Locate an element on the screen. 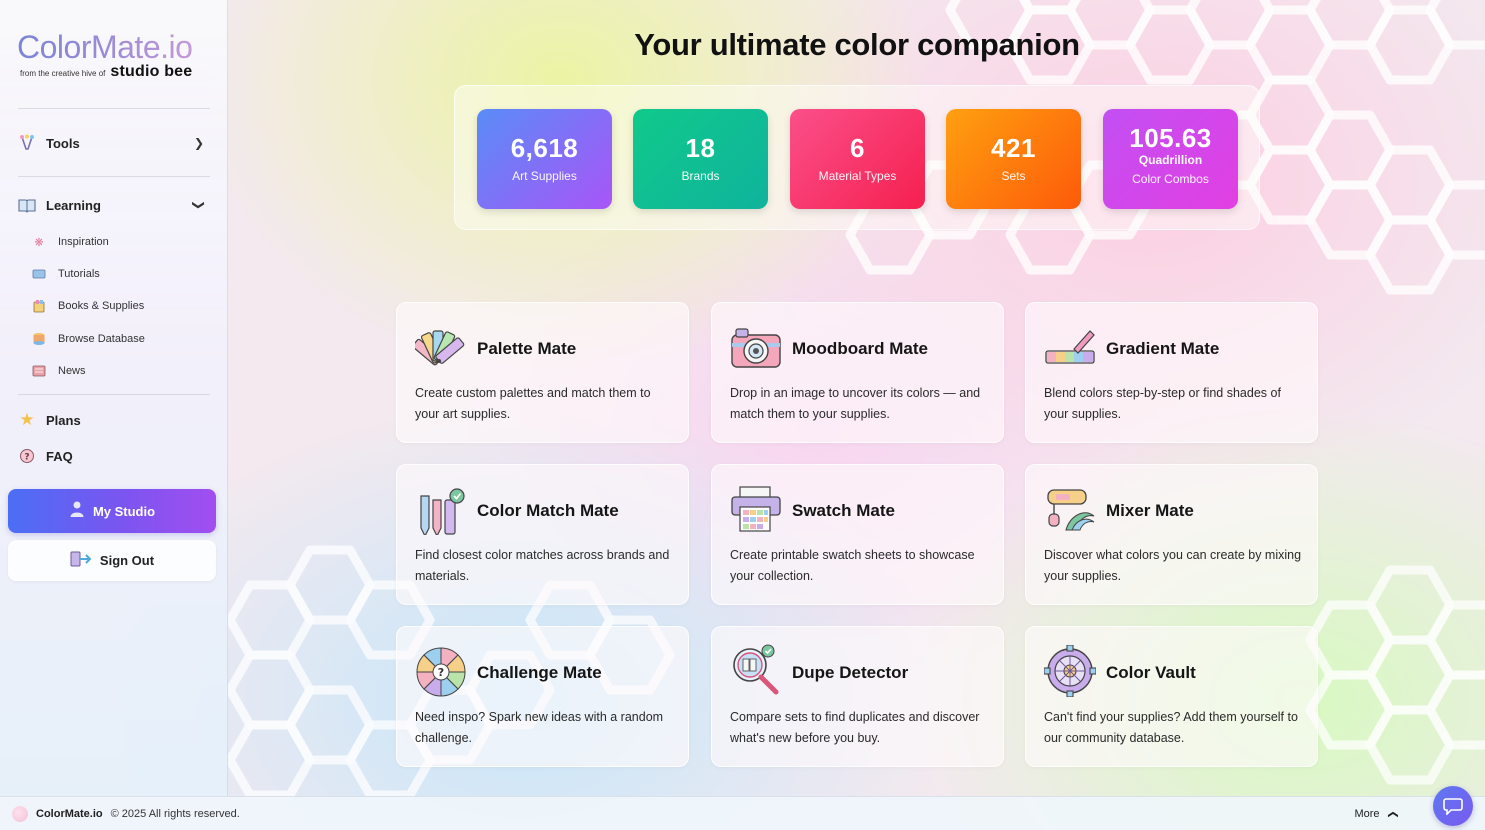 This screenshot has height=830, width=1485. sidebar-subitem-books-supplies: Books & Supplies is located at coordinates (88, 306).